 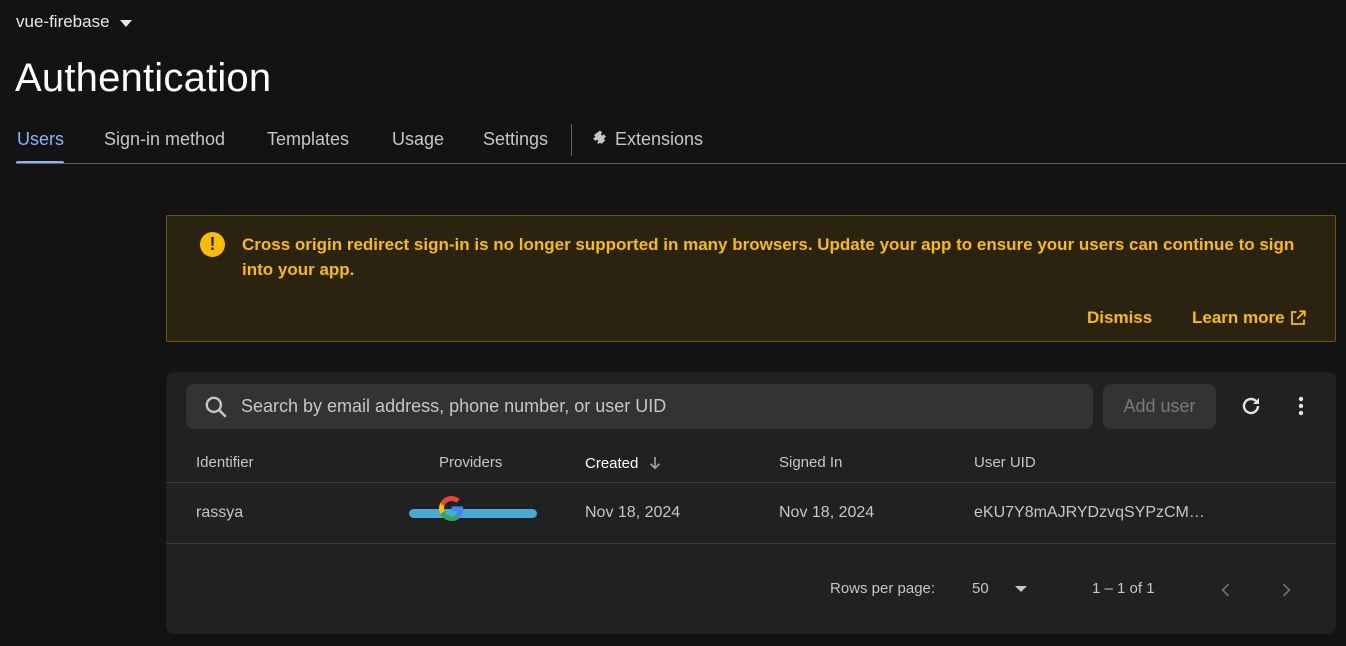 What do you see at coordinates (1123, 588) in the screenshot?
I see `pagination-range: 1 – 1 of 1` at bounding box center [1123, 588].